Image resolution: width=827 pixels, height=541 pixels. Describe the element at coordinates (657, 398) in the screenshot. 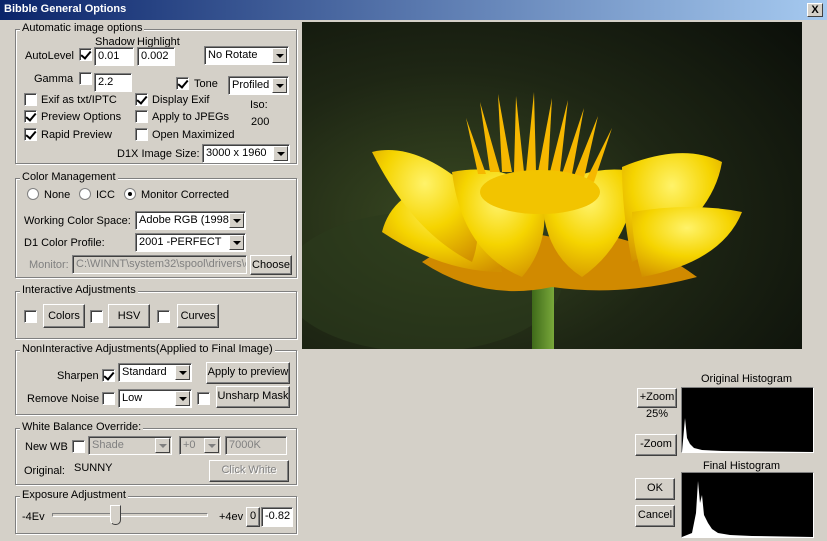

I see `zoom-in-button: +Zoom` at that location.